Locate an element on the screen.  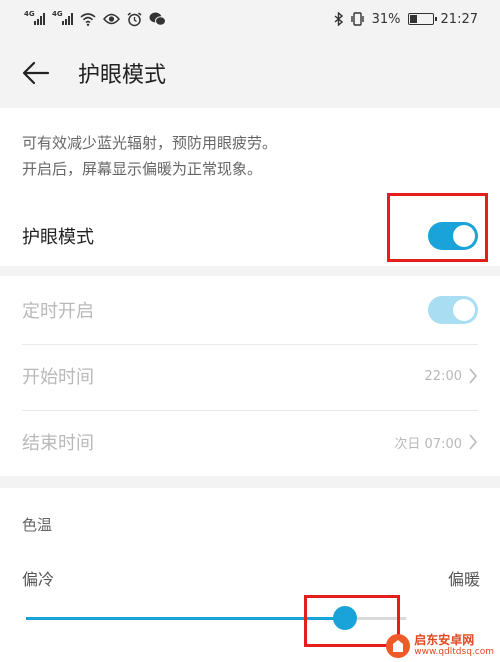
vibrate-icon is located at coordinates (357, 19).